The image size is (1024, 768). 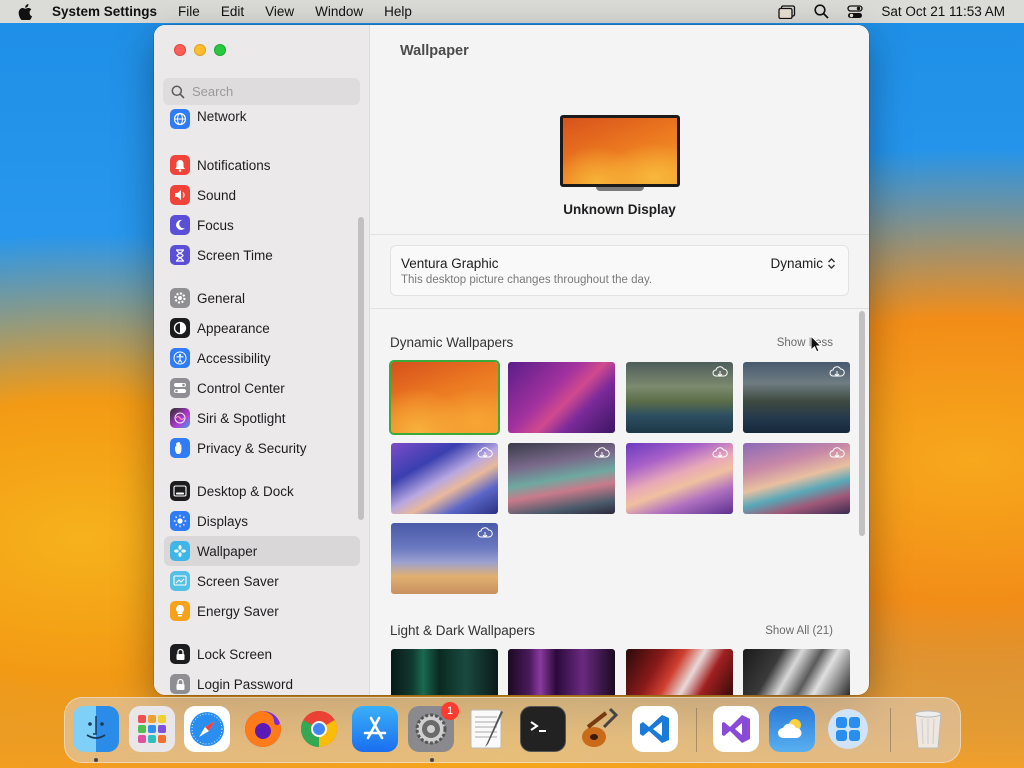 What do you see at coordinates (180, 654) in the screenshot?
I see `lock-icon` at bounding box center [180, 654].